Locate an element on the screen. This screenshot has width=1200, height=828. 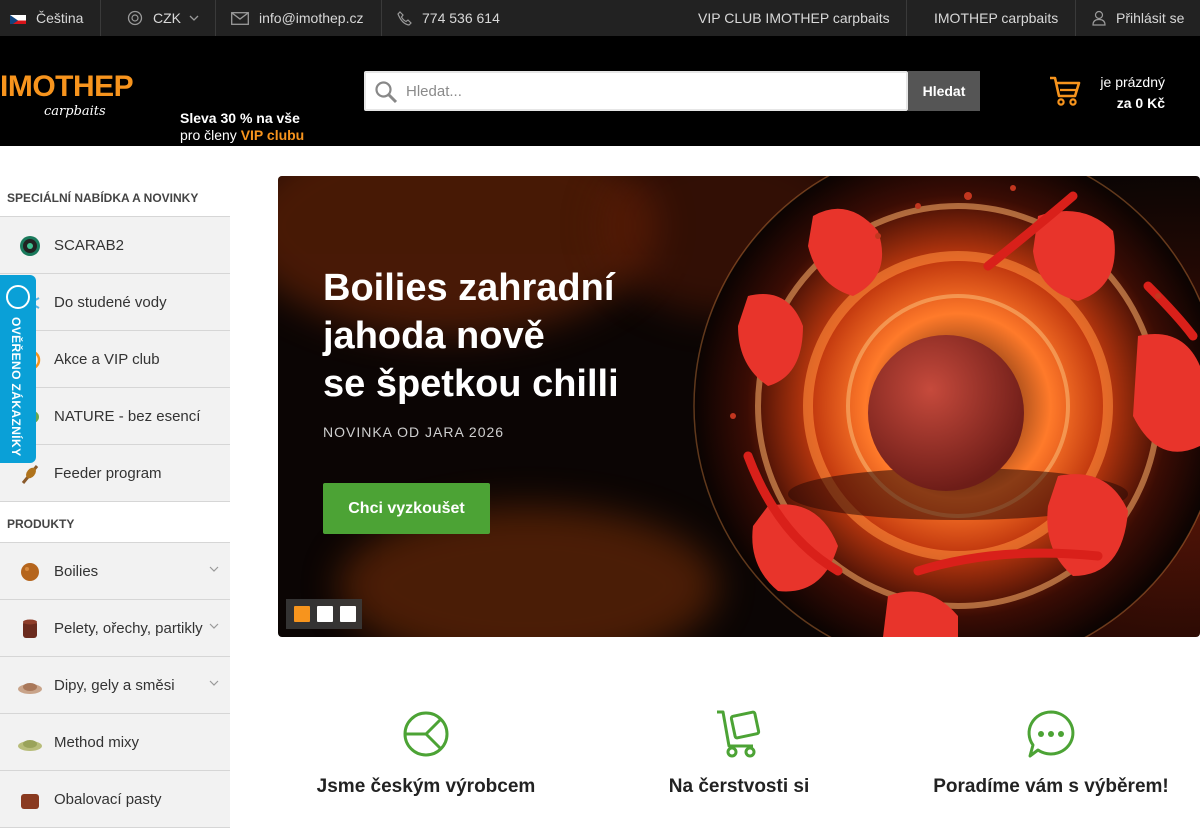
paste-icon is located at coordinates (30, 801).